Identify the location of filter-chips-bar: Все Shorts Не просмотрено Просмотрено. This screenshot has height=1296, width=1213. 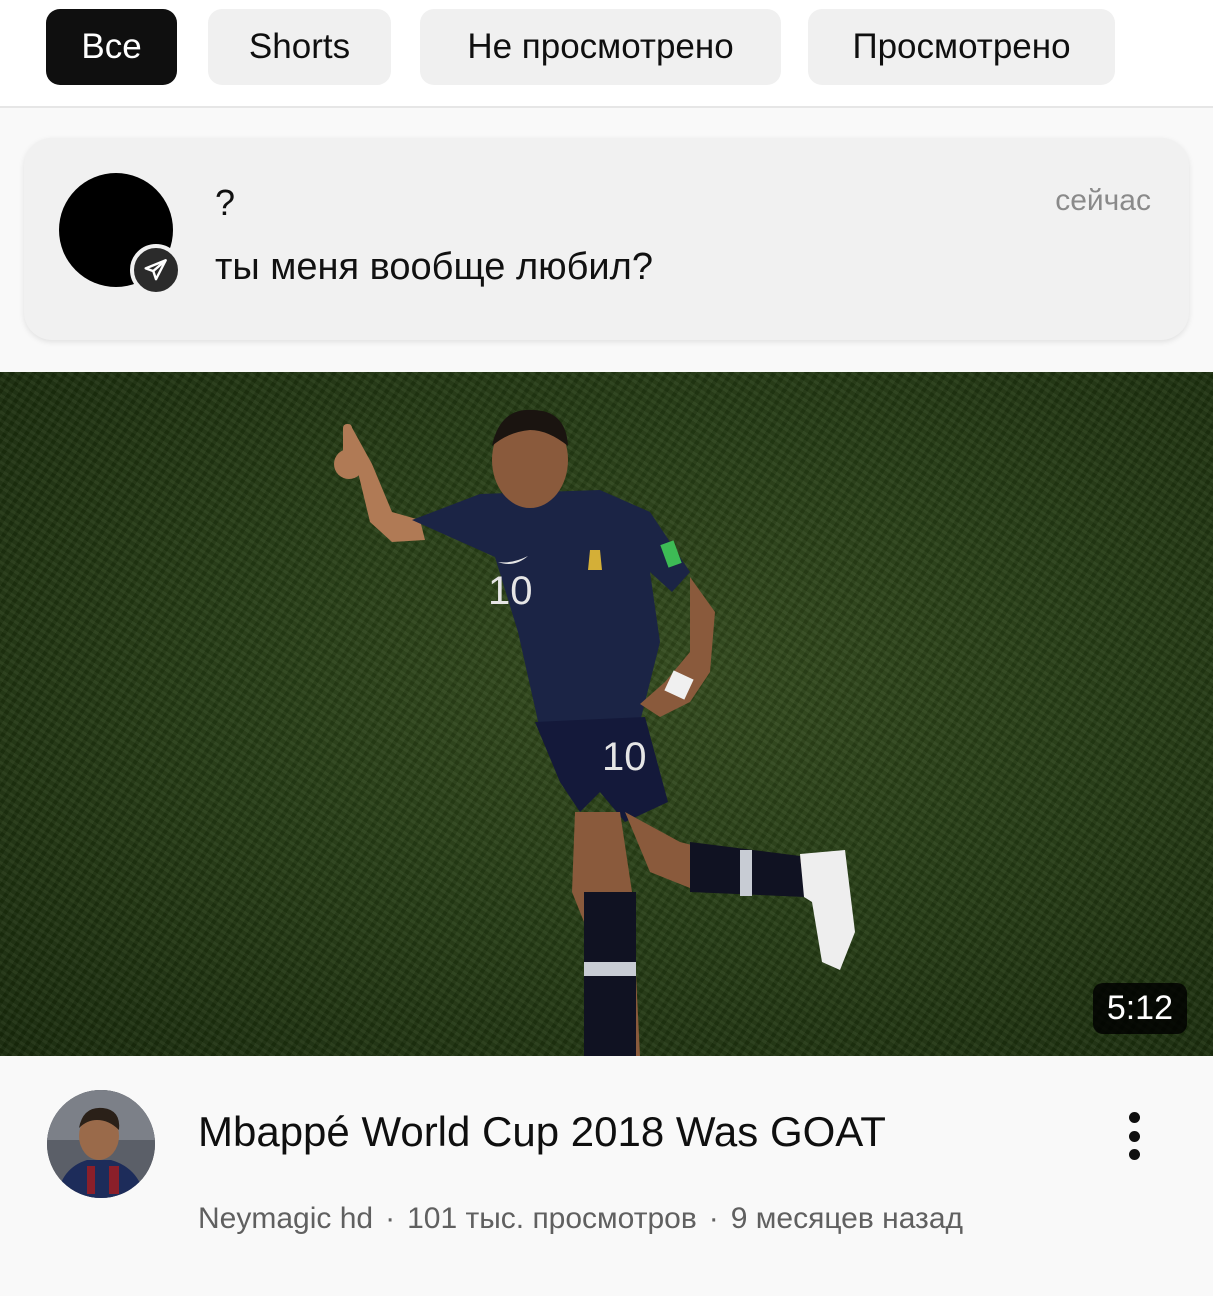
(606, 54).